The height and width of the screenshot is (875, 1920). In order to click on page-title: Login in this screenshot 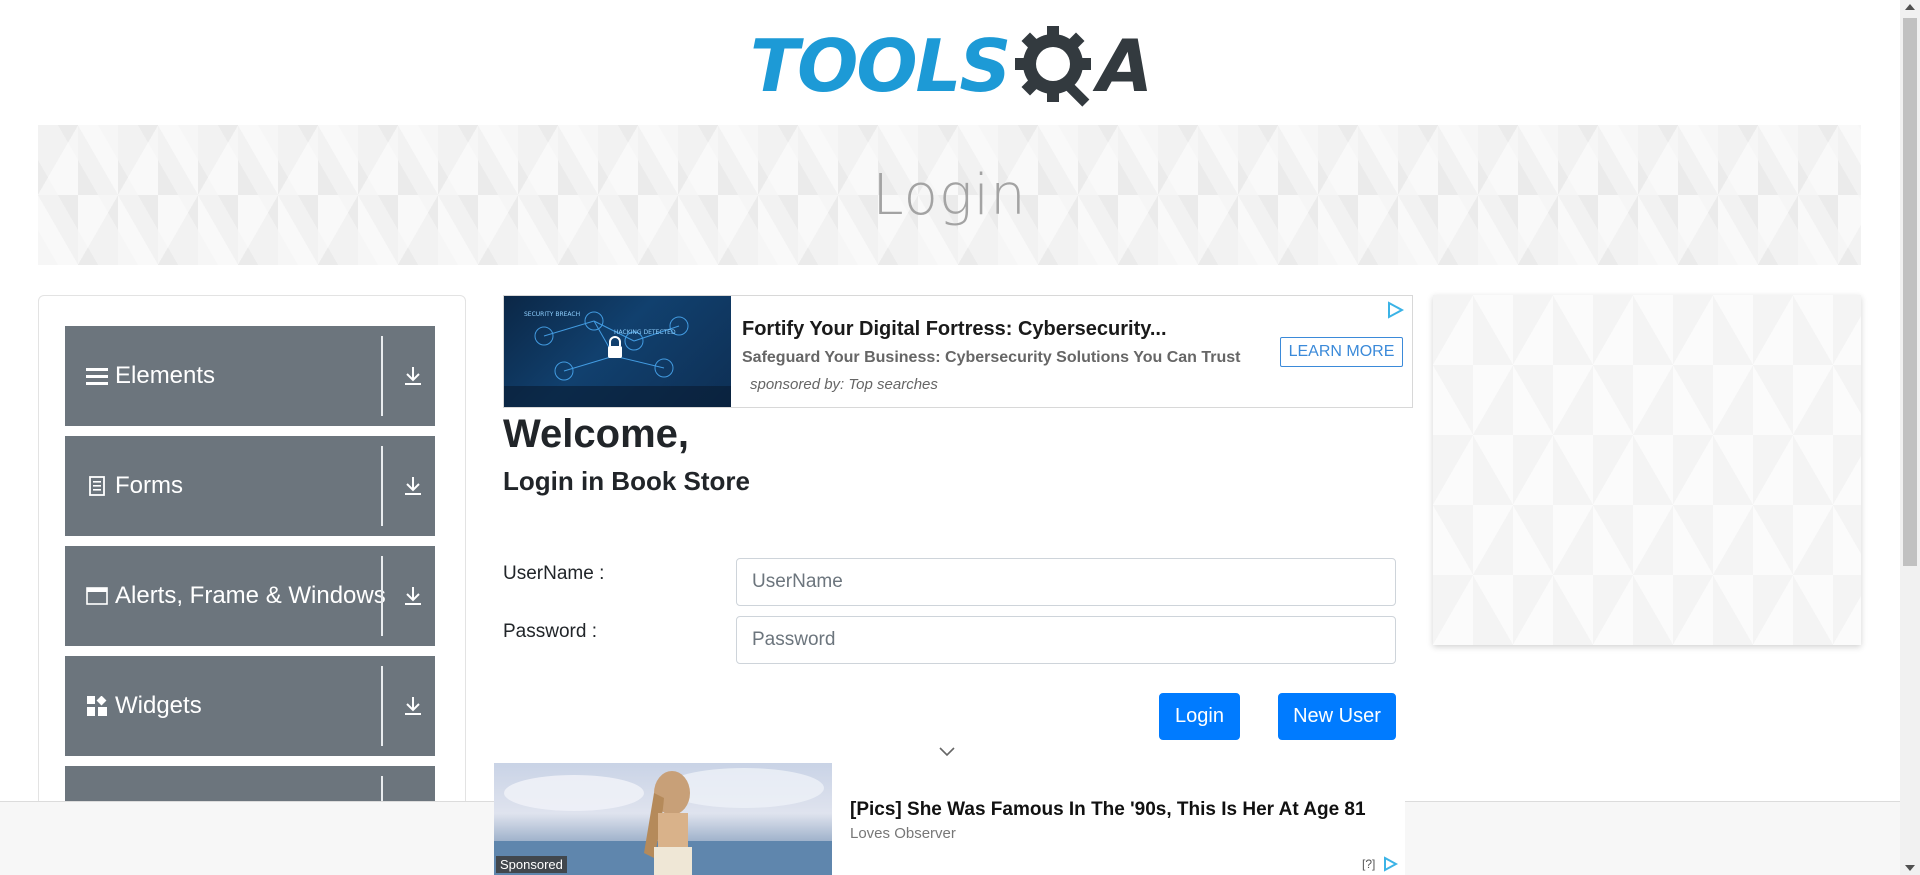, I will do `click(949, 195)`.